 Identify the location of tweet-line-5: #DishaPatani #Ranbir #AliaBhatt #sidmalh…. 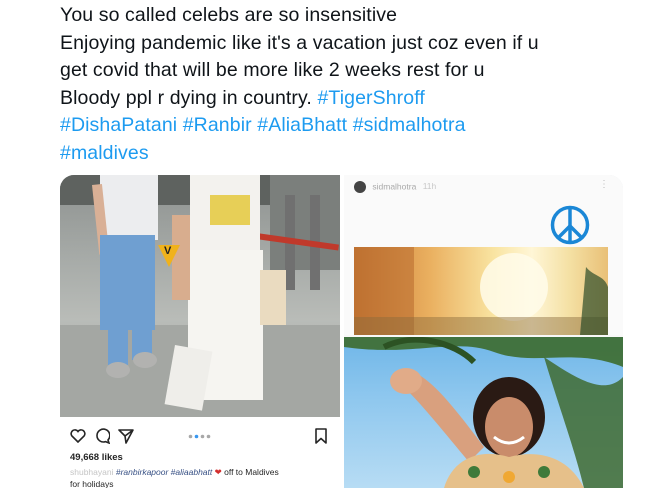
(350, 126).